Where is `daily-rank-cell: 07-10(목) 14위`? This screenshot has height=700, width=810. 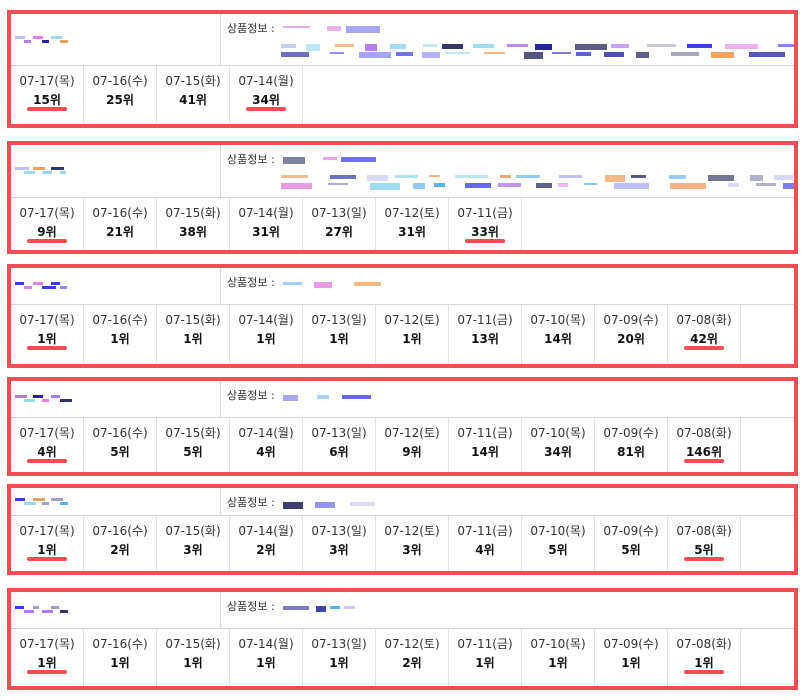 daily-rank-cell: 07-10(목) 14위 is located at coordinates (558, 334).